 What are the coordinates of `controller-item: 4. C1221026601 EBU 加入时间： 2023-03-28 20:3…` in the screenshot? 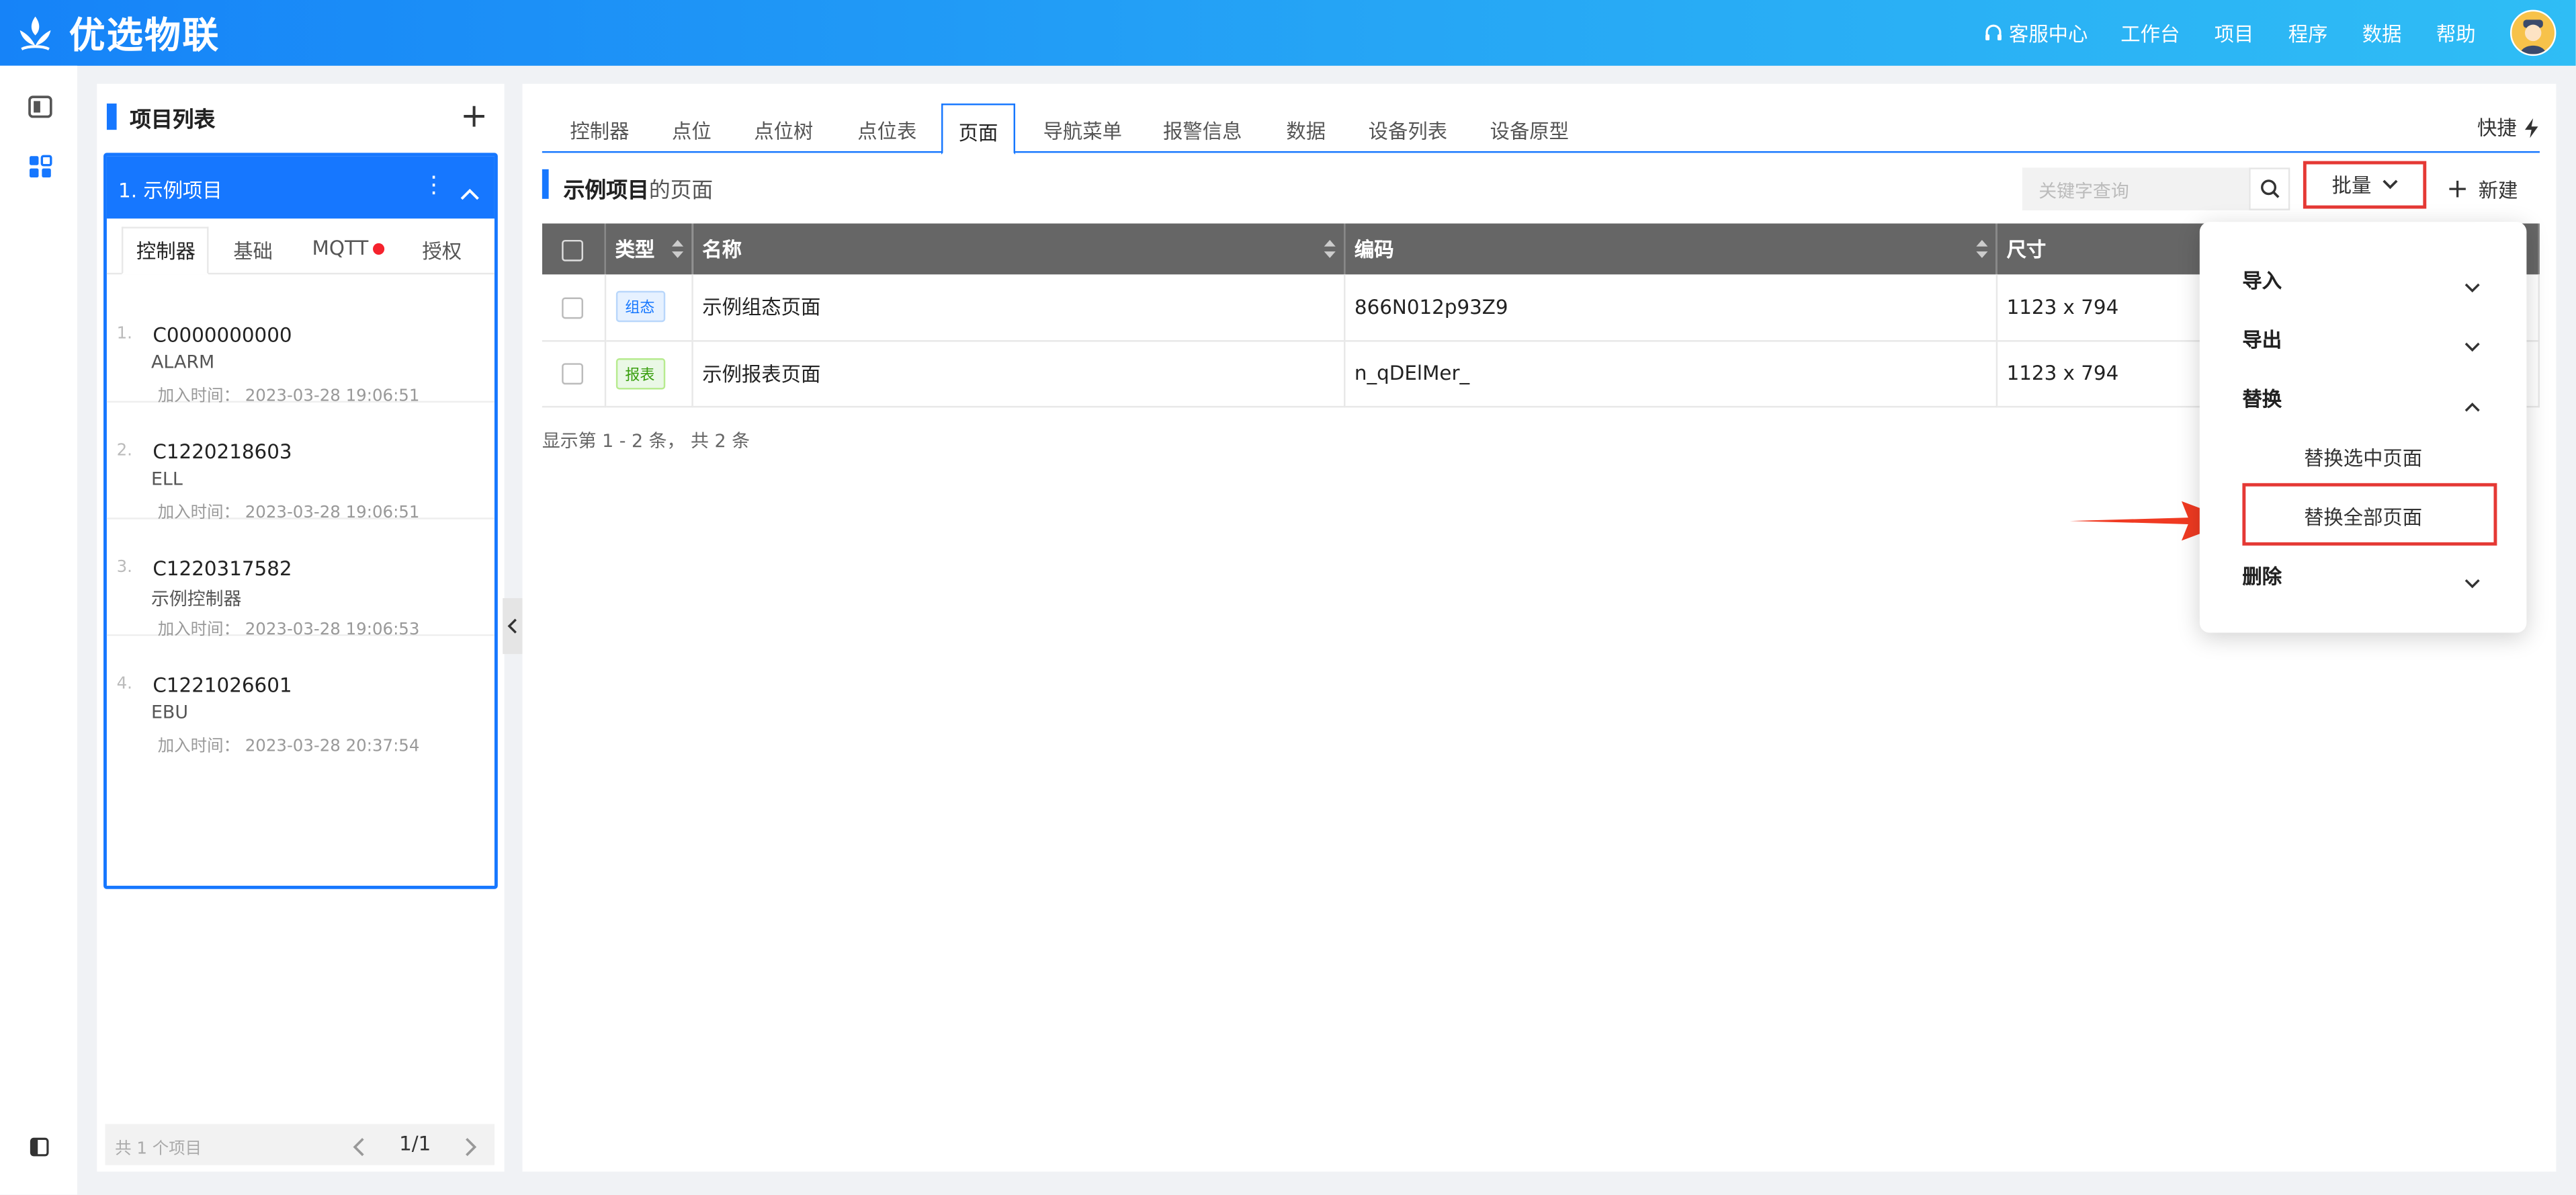 It's located at (301, 696).